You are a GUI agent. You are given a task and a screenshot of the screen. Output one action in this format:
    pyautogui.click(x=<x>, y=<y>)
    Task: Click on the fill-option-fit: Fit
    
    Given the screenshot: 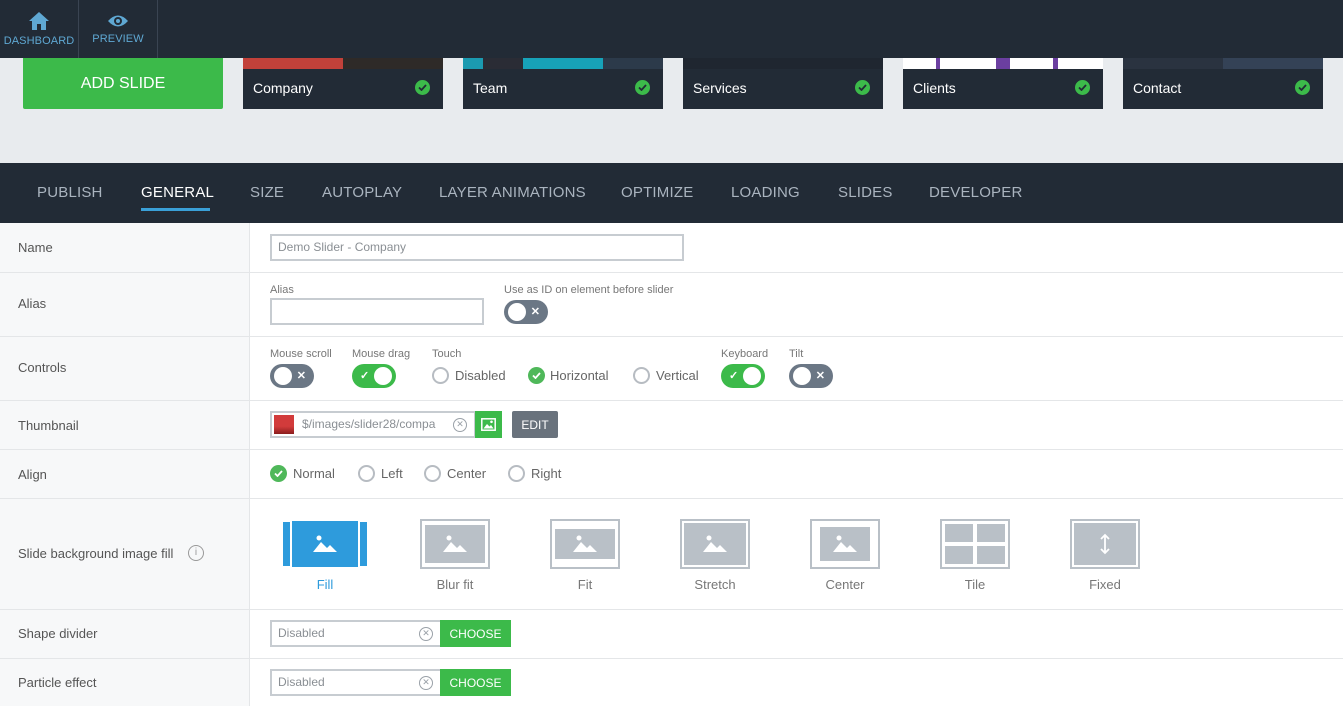 What is the action you would take?
    pyautogui.click(x=585, y=554)
    